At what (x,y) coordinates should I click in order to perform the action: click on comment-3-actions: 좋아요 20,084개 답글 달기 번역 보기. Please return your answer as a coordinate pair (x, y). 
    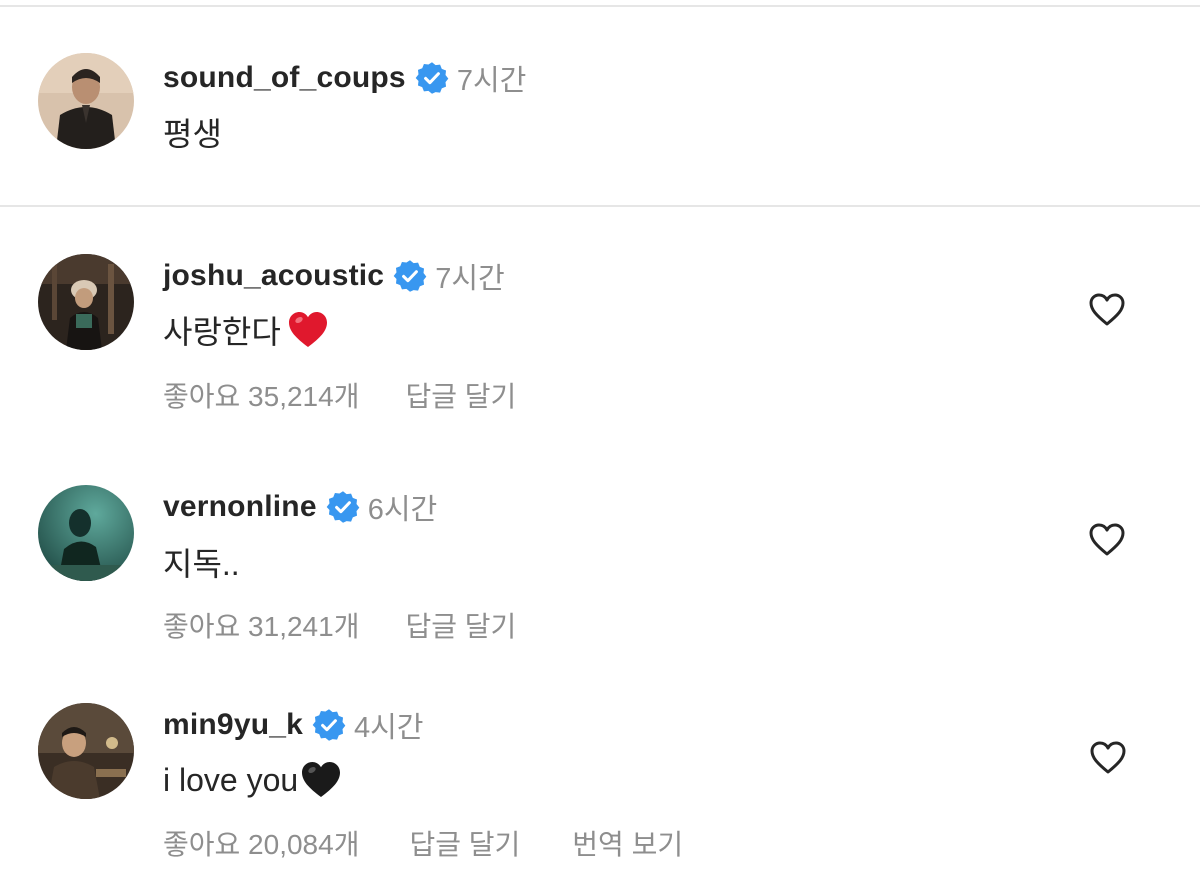
    Looking at the image, I should click on (423, 841).